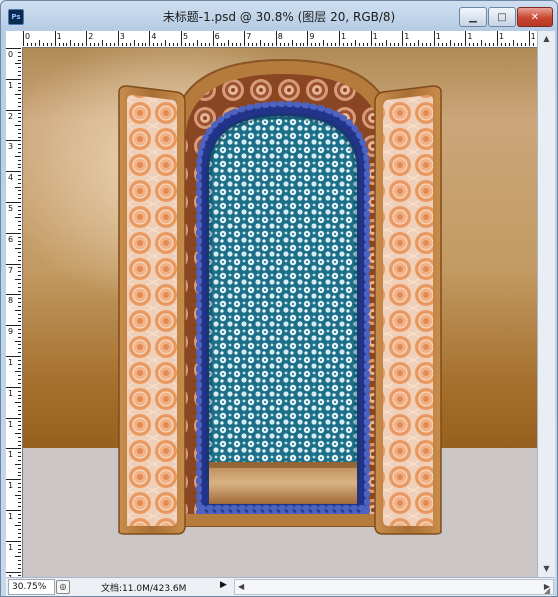 The image size is (558, 597). What do you see at coordinates (223, 585) in the screenshot?
I see `status-menu-arrow-icon: ▶` at bounding box center [223, 585].